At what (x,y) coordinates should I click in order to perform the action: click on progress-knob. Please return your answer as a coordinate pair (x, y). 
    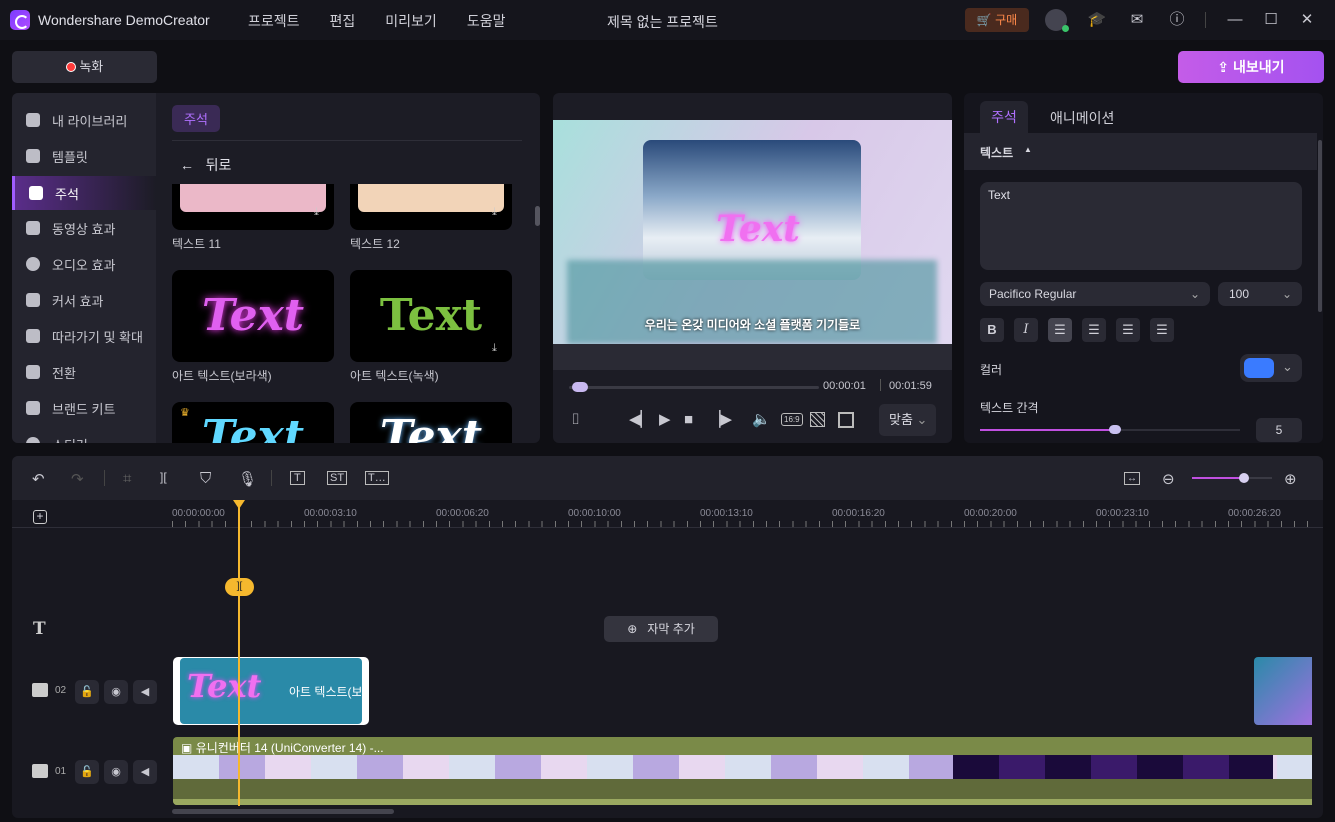
    Looking at the image, I should click on (579, 387).